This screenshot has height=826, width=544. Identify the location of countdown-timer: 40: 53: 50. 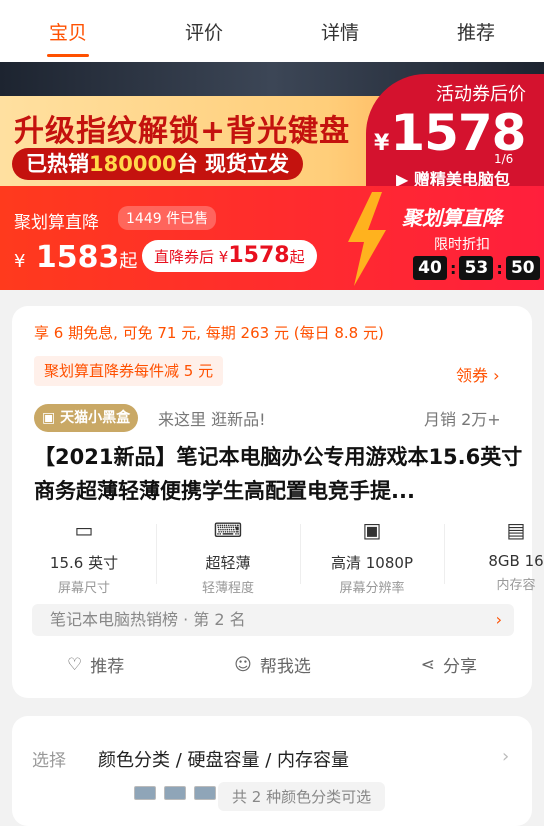
(476, 268).